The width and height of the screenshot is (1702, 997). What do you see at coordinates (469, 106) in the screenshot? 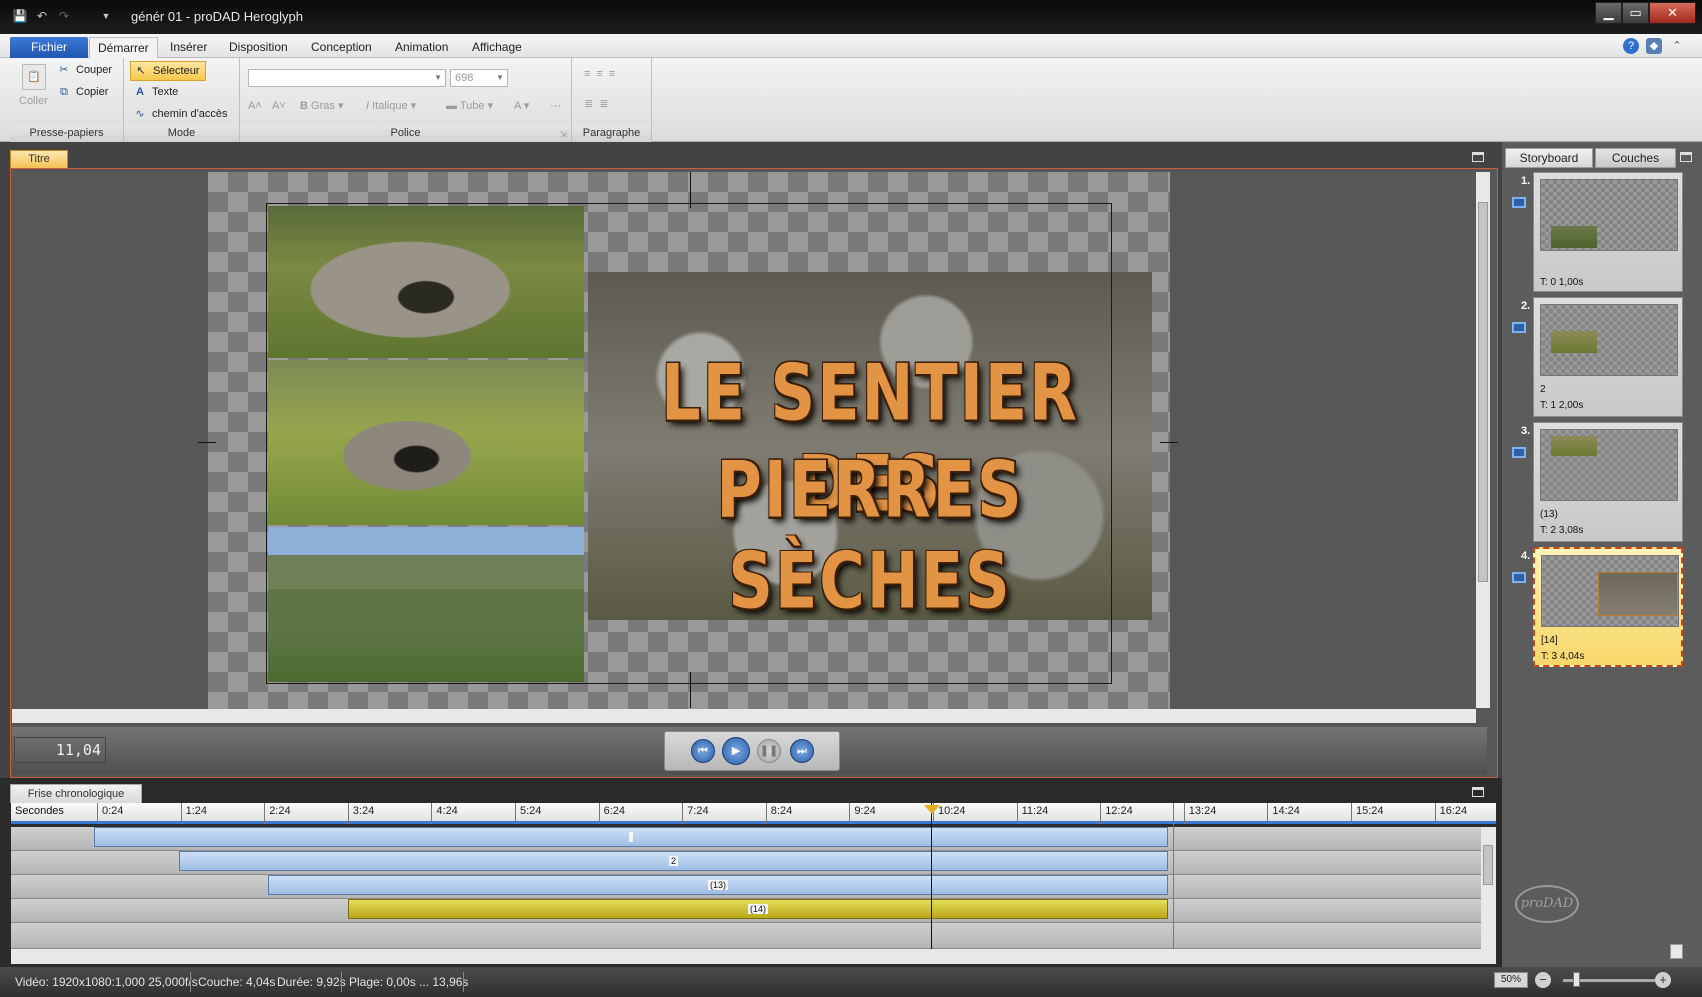
I see `tube-button: ▬ Tube ▾` at bounding box center [469, 106].